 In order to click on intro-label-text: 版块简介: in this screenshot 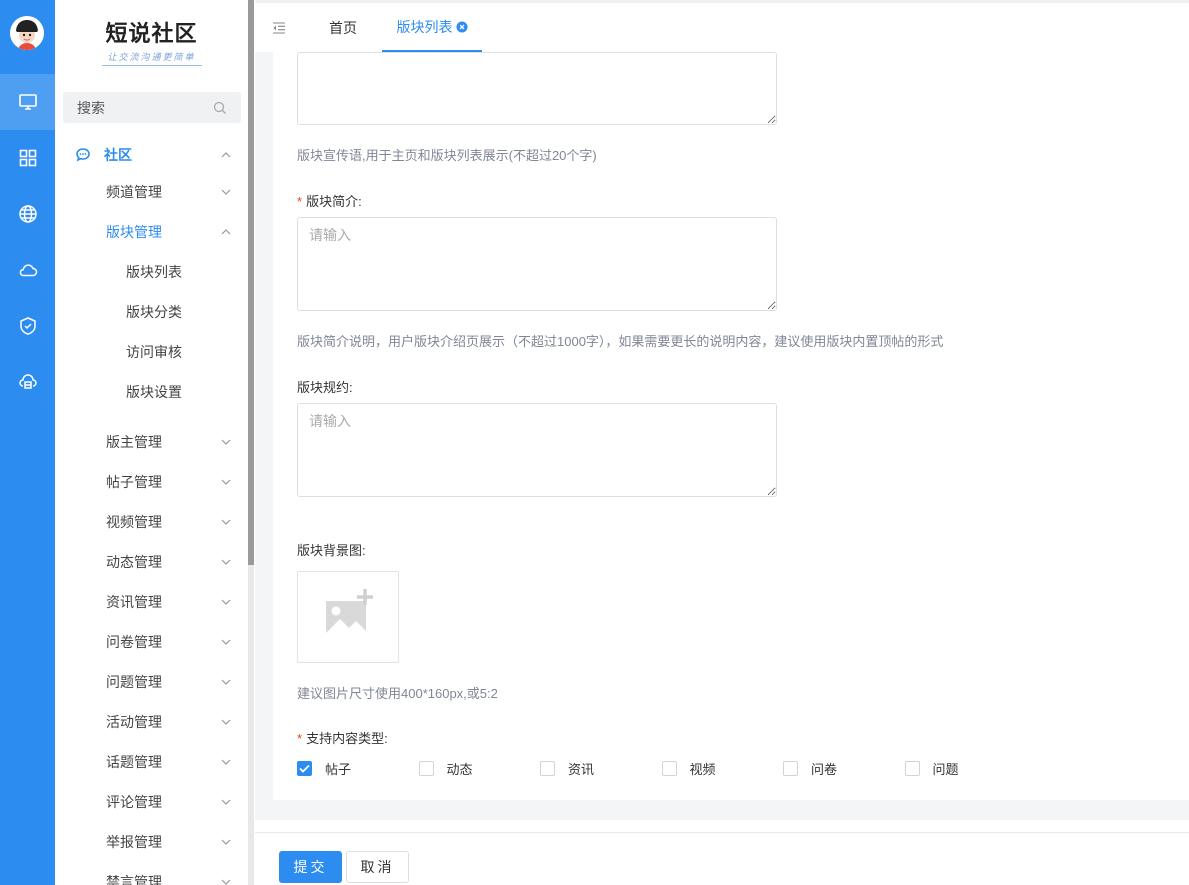, I will do `click(334, 201)`.